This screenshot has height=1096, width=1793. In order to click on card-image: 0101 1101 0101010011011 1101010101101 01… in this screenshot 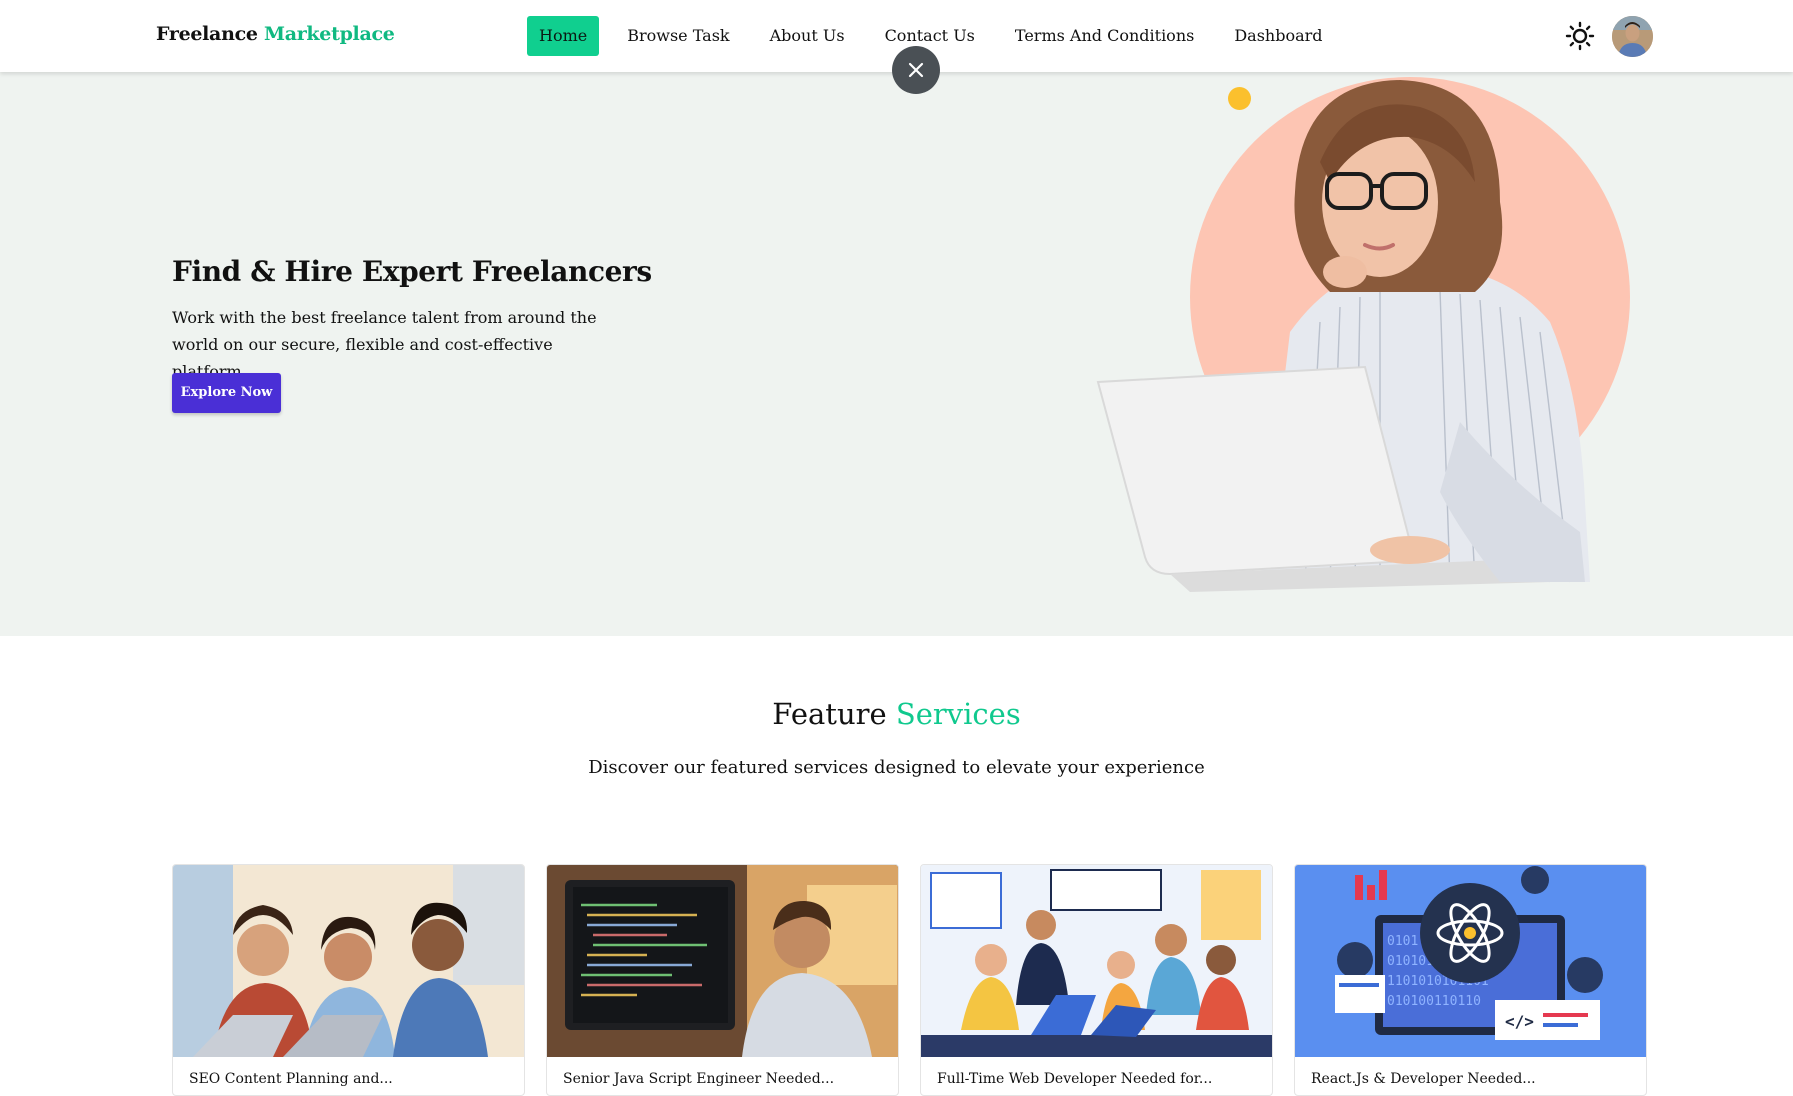, I will do `click(1470, 961)`.